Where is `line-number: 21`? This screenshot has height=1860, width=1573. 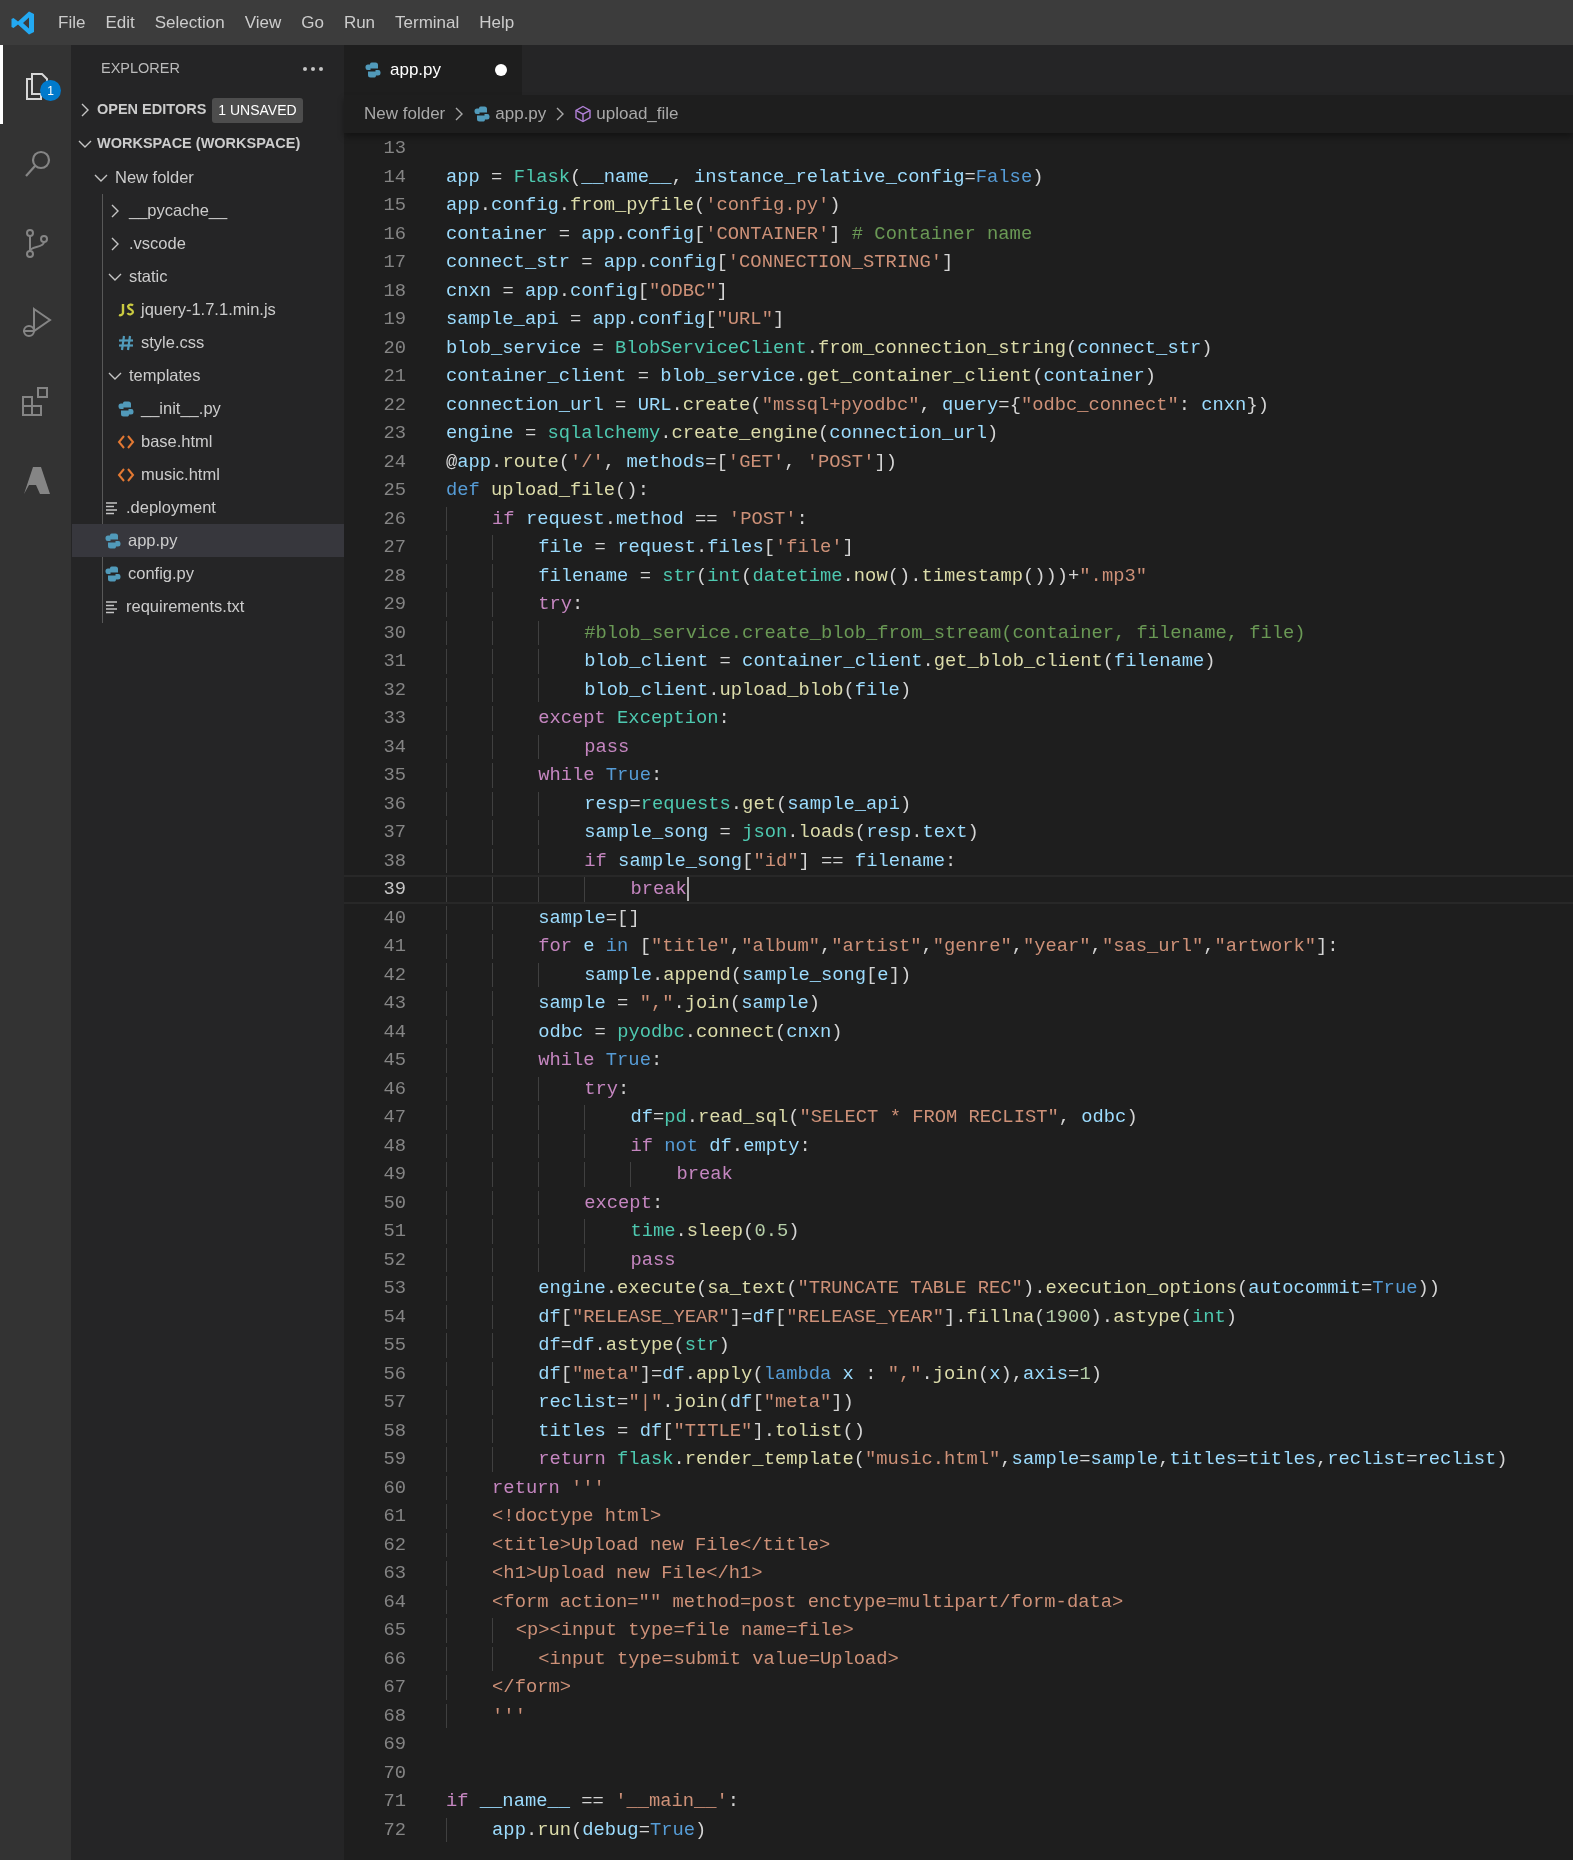
line-number: 21 is located at coordinates (394, 377).